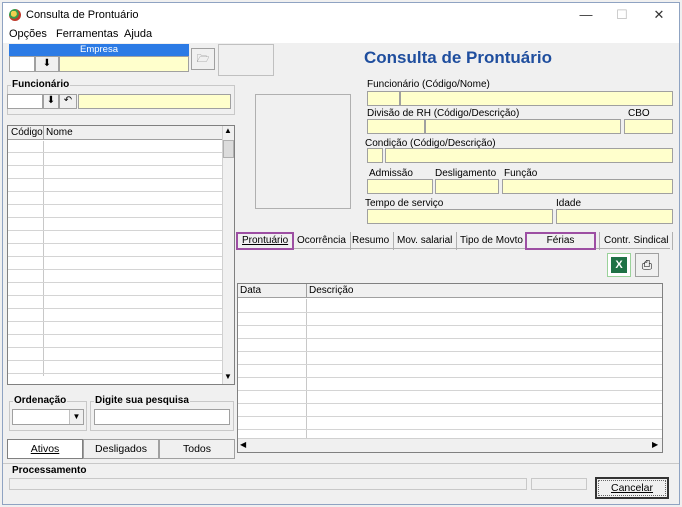  What do you see at coordinates (491, 241) in the screenshot?
I see `tab-tipo-movto: Tipo de Movto` at bounding box center [491, 241].